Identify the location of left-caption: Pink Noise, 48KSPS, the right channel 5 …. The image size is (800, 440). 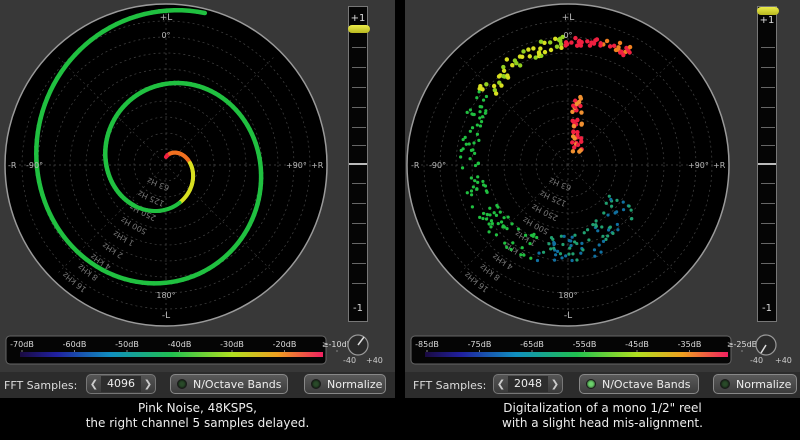
(197, 416).